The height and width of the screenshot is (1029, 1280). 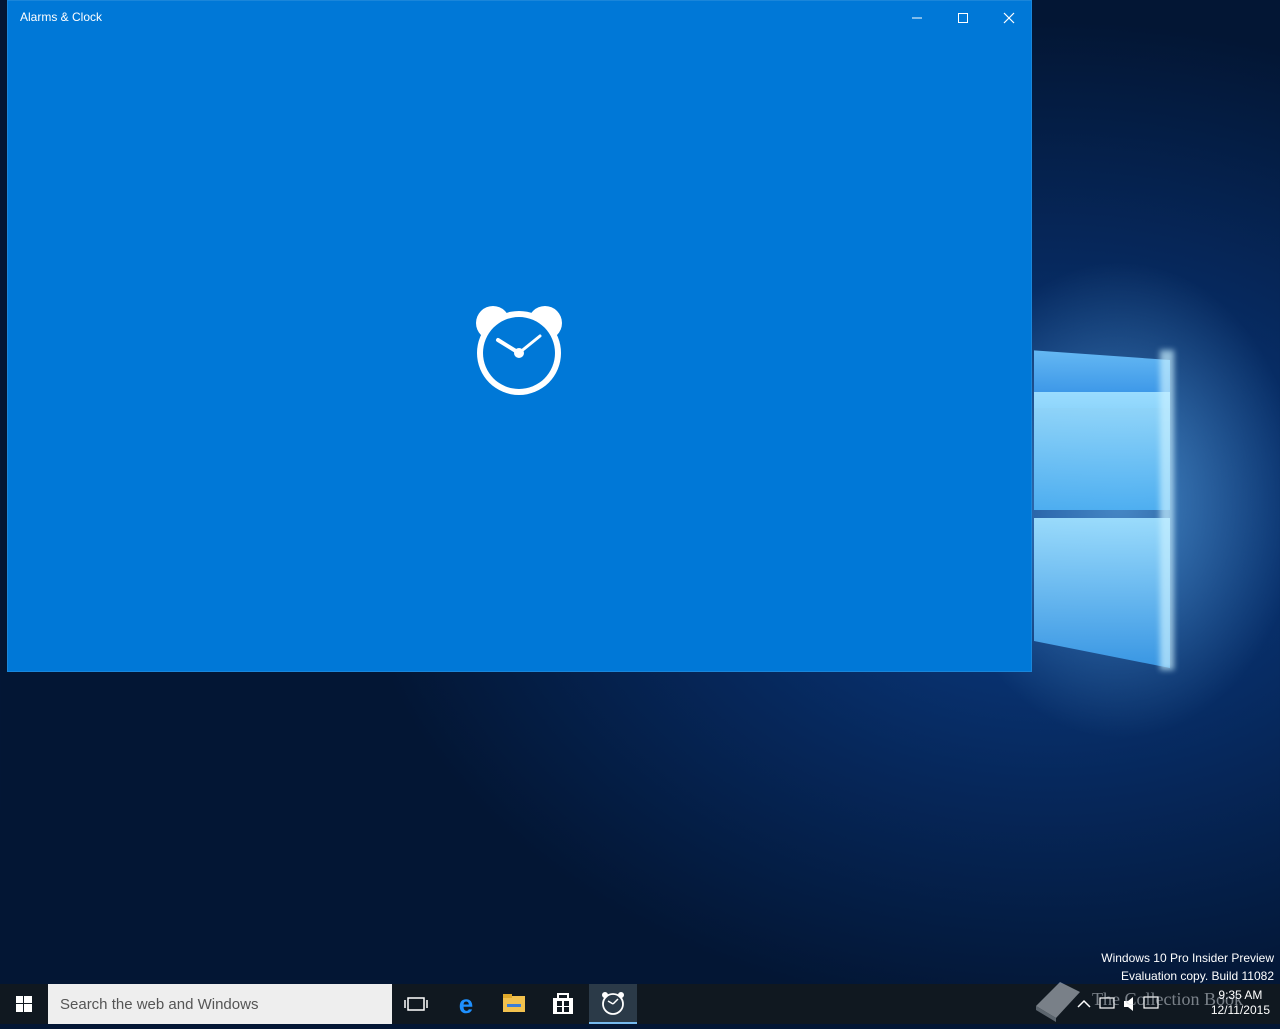 What do you see at coordinates (1167, 999) in the screenshot?
I see `collection-book-text: The Collection Book` at bounding box center [1167, 999].